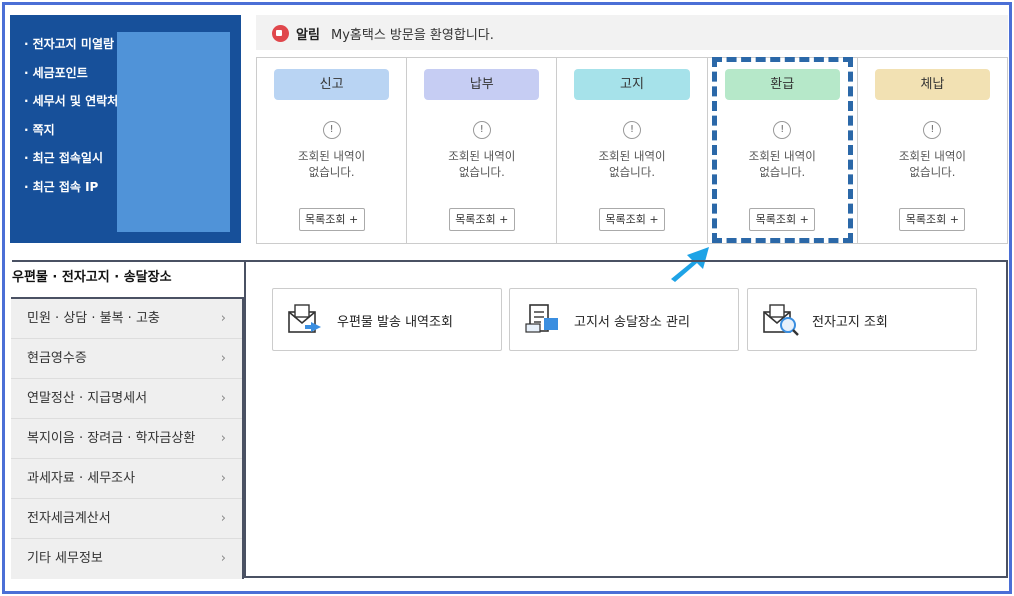 The image size is (1014, 596). What do you see at coordinates (71, 192) in the screenshot?
I see `user-panel-item-last-ip: 최근 접속 IP` at bounding box center [71, 192].